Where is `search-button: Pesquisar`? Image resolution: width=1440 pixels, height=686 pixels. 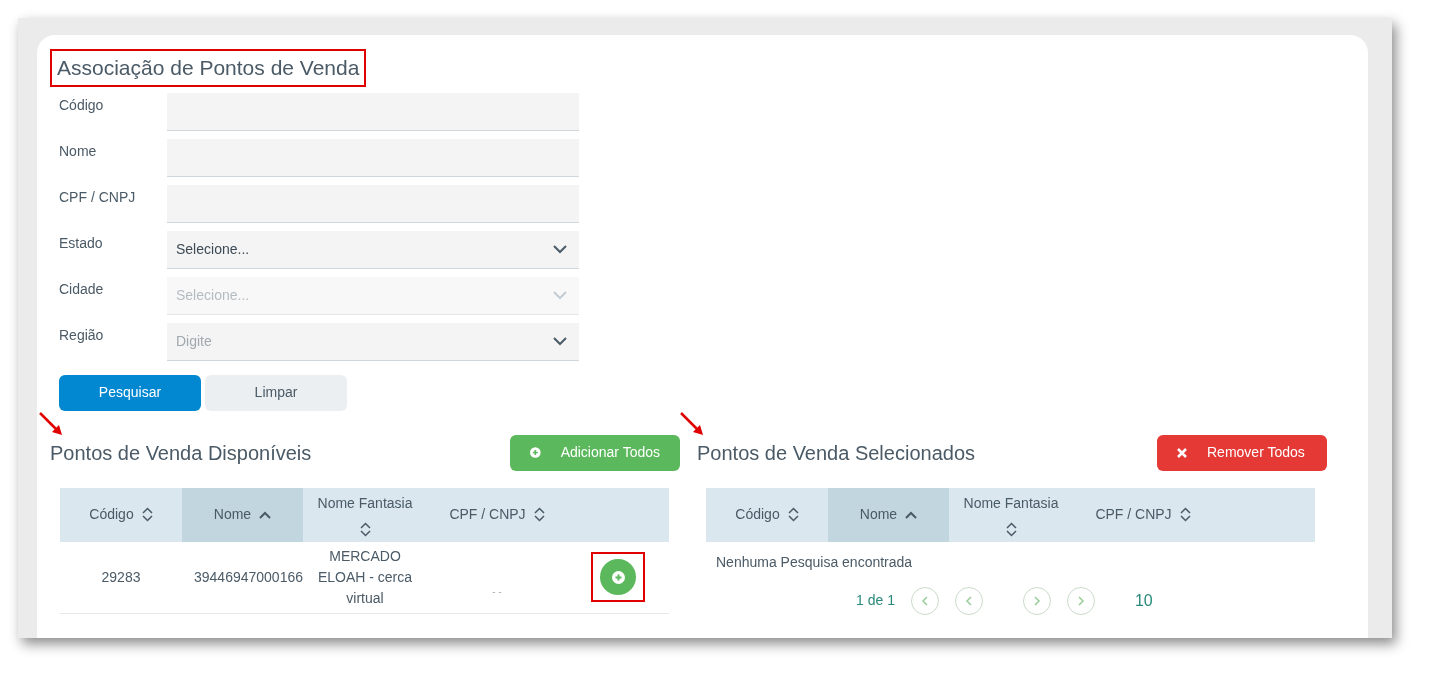 search-button: Pesquisar is located at coordinates (130, 392).